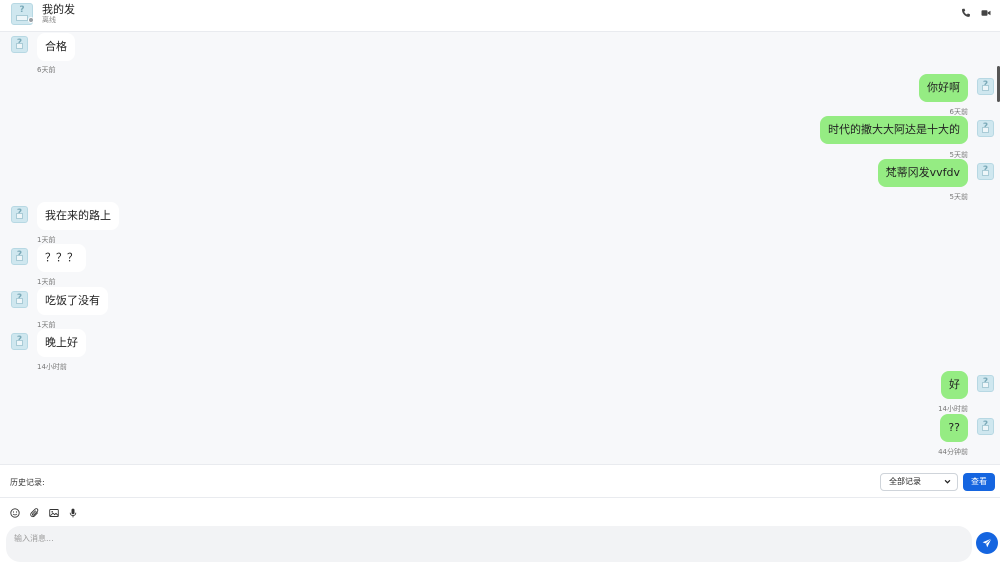 This screenshot has height=566, width=1000. Describe the element at coordinates (61, 258) in the screenshot. I see `message-bubble: ？？？` at that location.